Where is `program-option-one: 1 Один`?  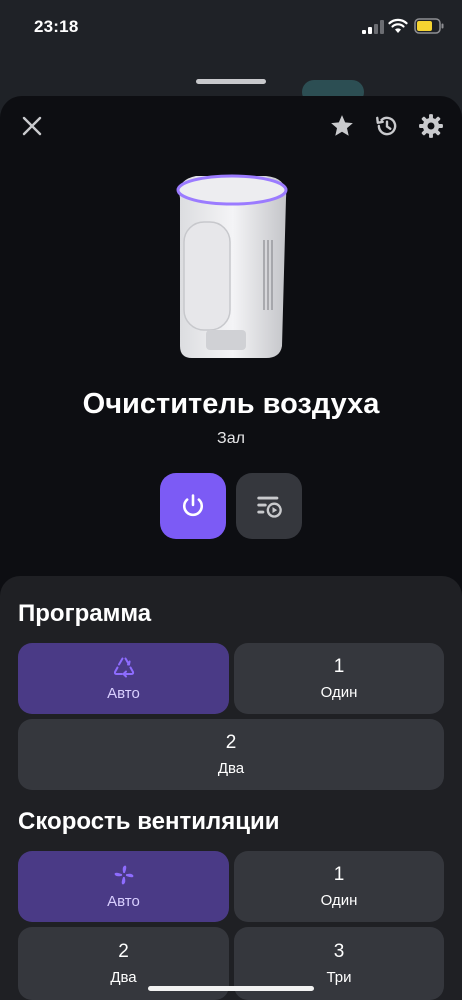 program-option-one: 1 Один is located at coordinates (339, 678).